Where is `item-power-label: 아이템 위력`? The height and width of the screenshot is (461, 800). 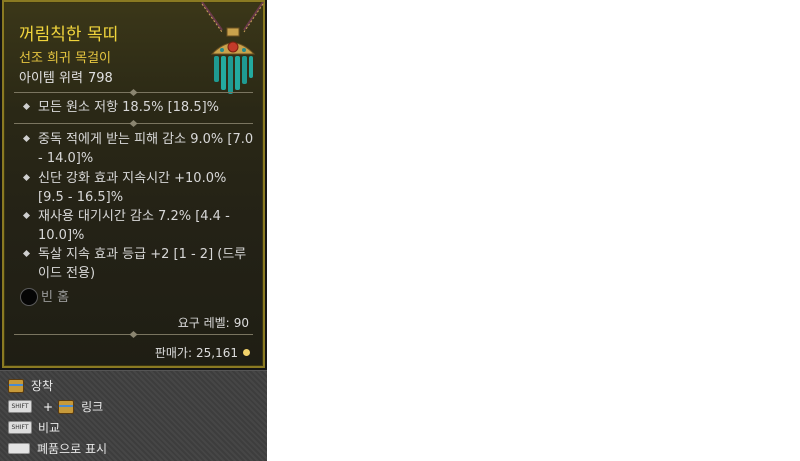 item-power-label: 아이템 위력 is located at coordinates (51, 78).